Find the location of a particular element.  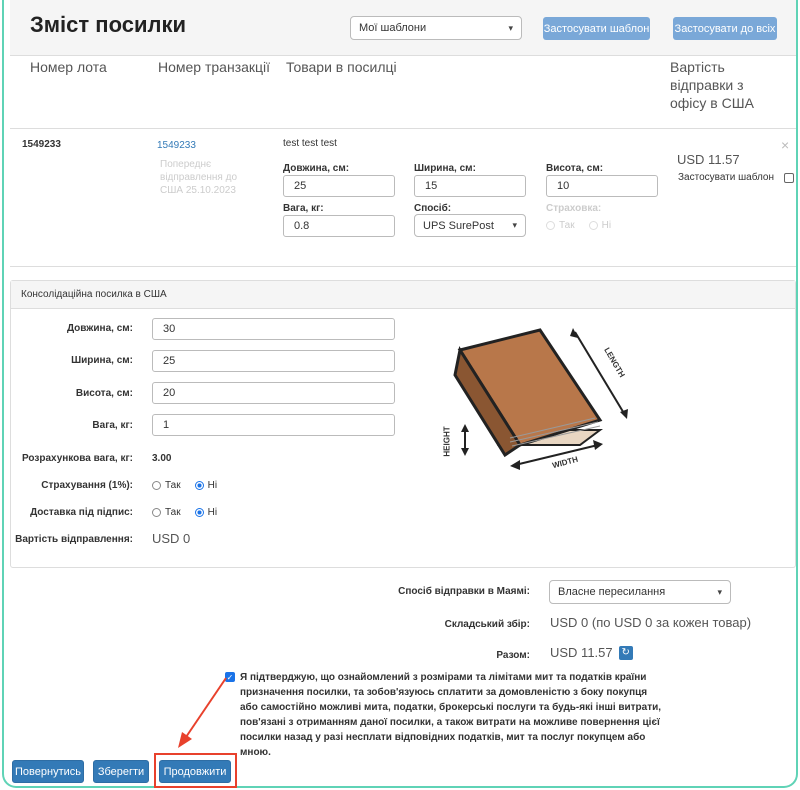

close-icon: × is located at coordinates (785, 145).